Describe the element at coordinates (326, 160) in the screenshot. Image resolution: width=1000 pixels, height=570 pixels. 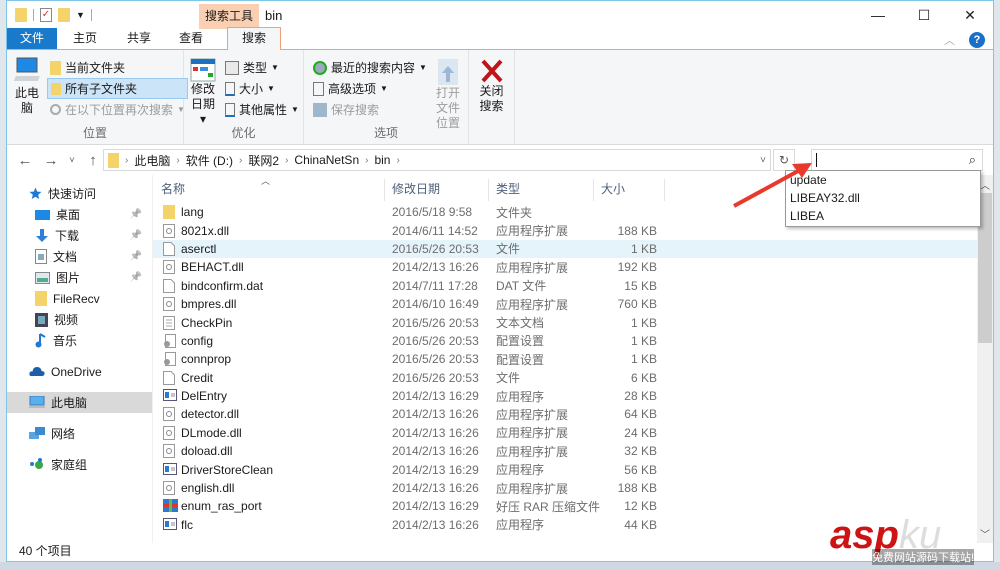
I see `breadcrumb-chinanetsn: ChinaNetSn` at that location.